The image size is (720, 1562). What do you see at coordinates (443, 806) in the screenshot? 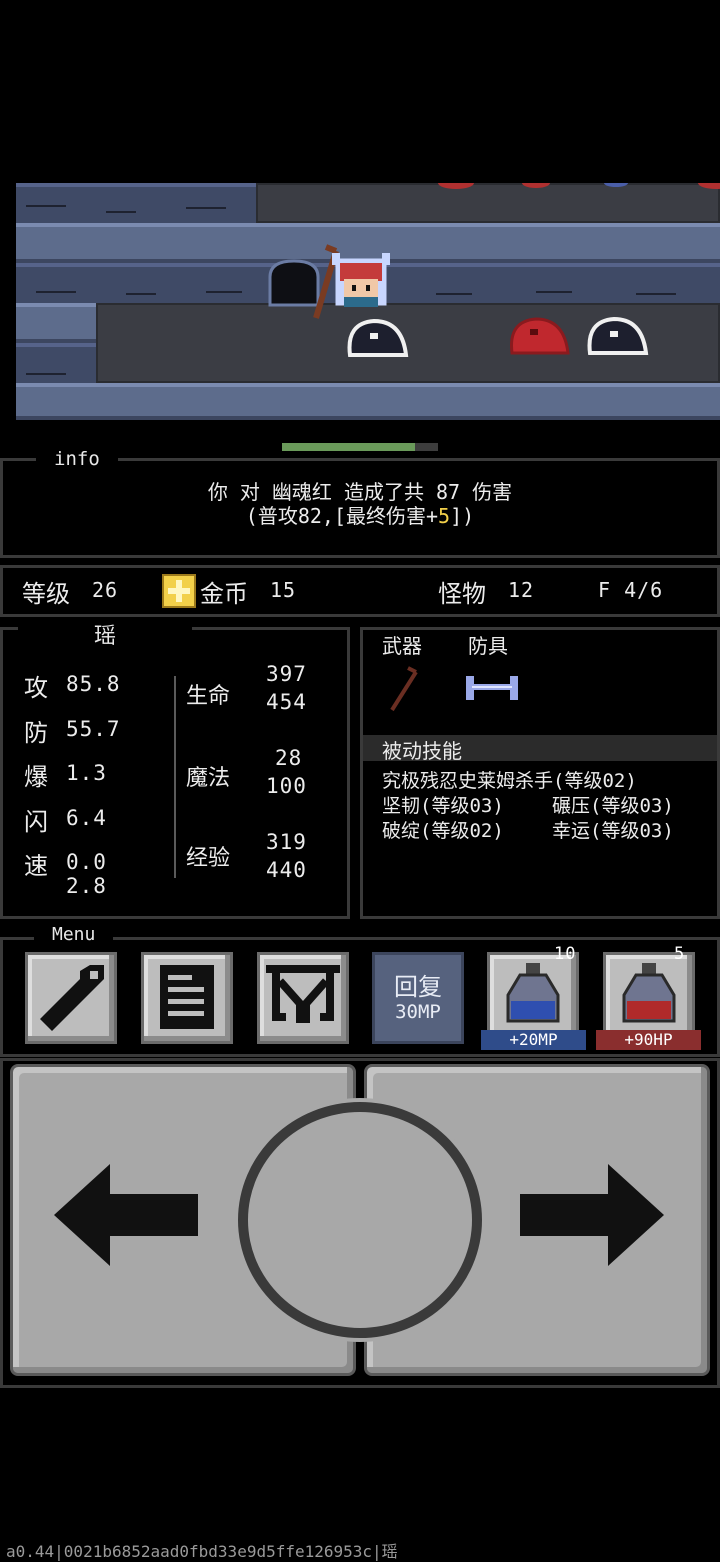
I see `passive-skill-2: 坚韧(等级03)` at bounding box center [443, 806].